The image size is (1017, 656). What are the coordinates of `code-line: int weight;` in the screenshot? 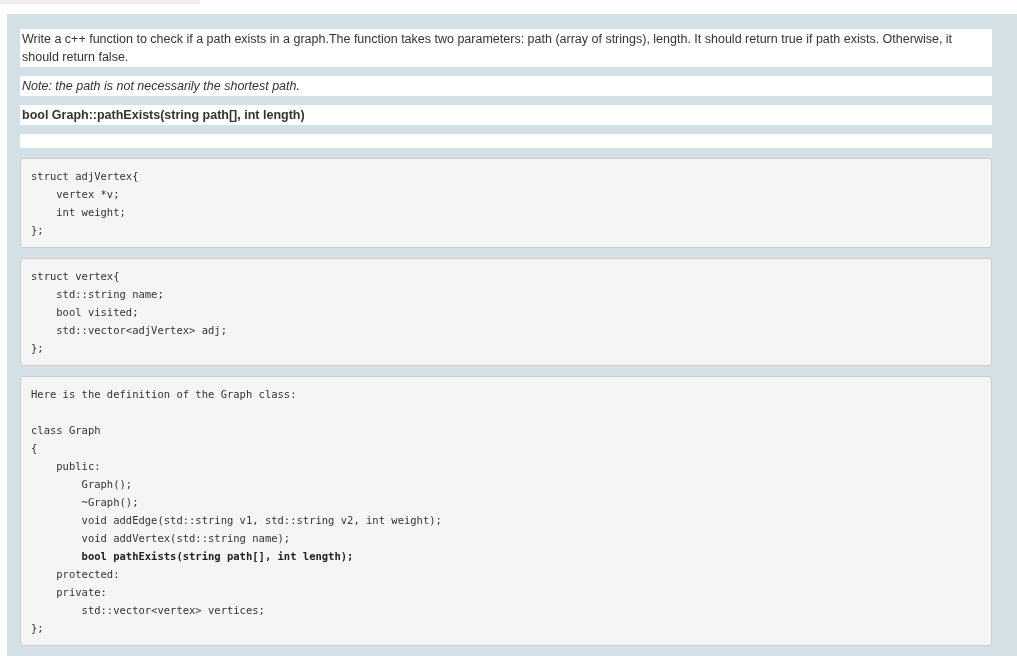 It's located at (91, 212).